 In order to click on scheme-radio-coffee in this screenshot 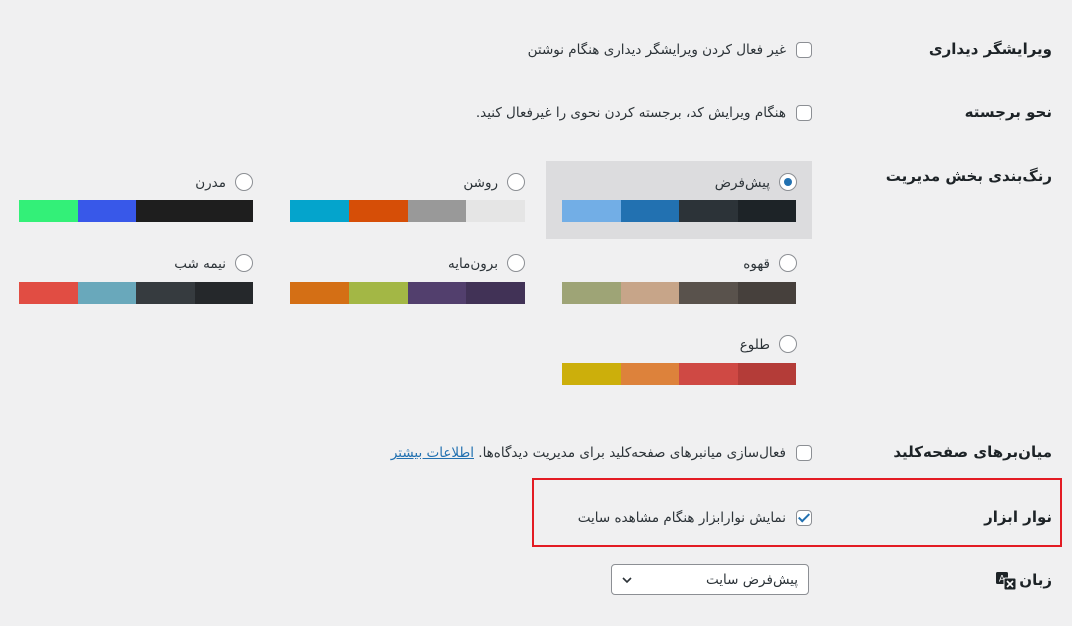, I will do `click(788, 263)`.